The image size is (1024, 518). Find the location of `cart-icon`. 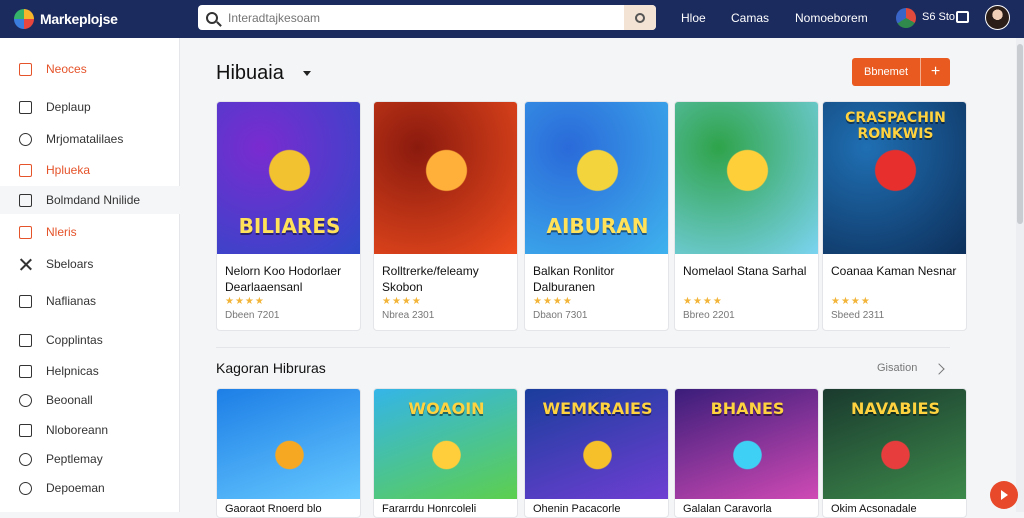

cart-icon is located at coordinates (962, 17).